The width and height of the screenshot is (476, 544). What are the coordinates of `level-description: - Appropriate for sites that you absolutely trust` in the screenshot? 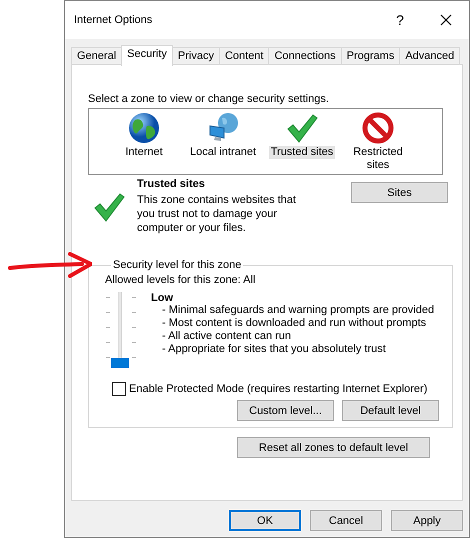 It's located at (274, 349).